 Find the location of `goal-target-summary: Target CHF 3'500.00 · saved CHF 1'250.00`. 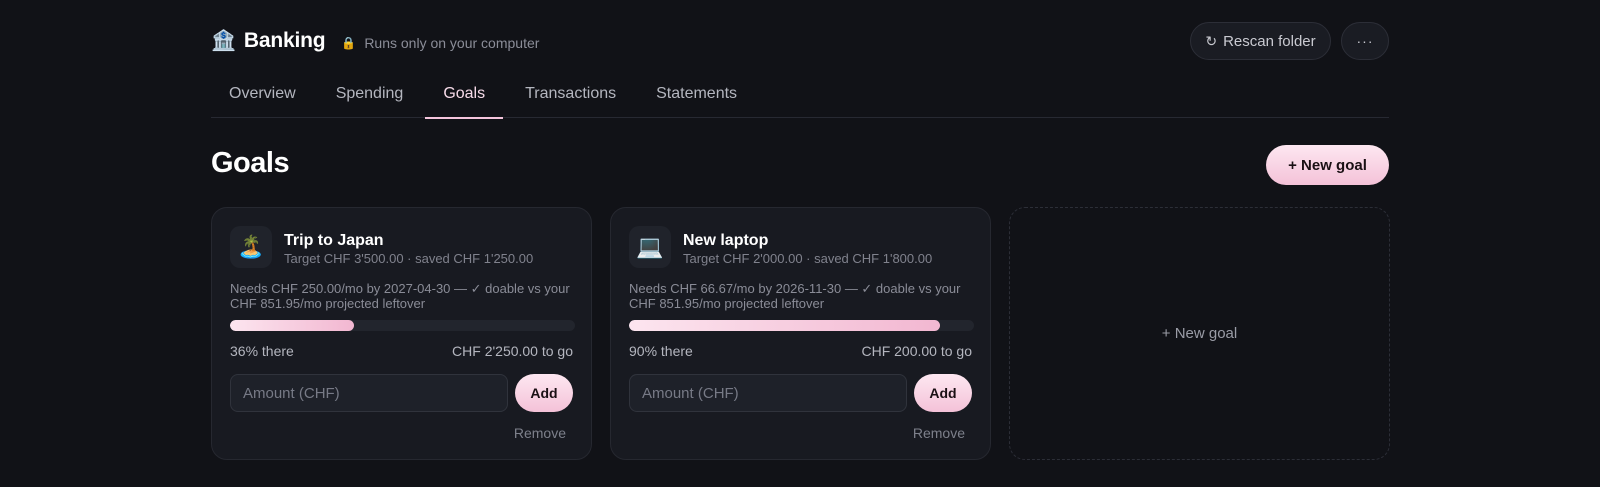

goal-target-summary: Target CHF 3'500.00 · saved CHF 1'250.00 is located at coordinates (409, 258).